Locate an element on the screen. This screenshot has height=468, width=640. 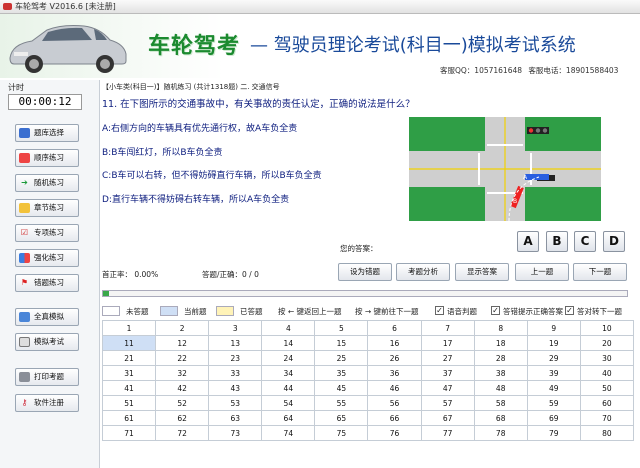
question-number-cell: 42 is located at coordinates (182, 388).